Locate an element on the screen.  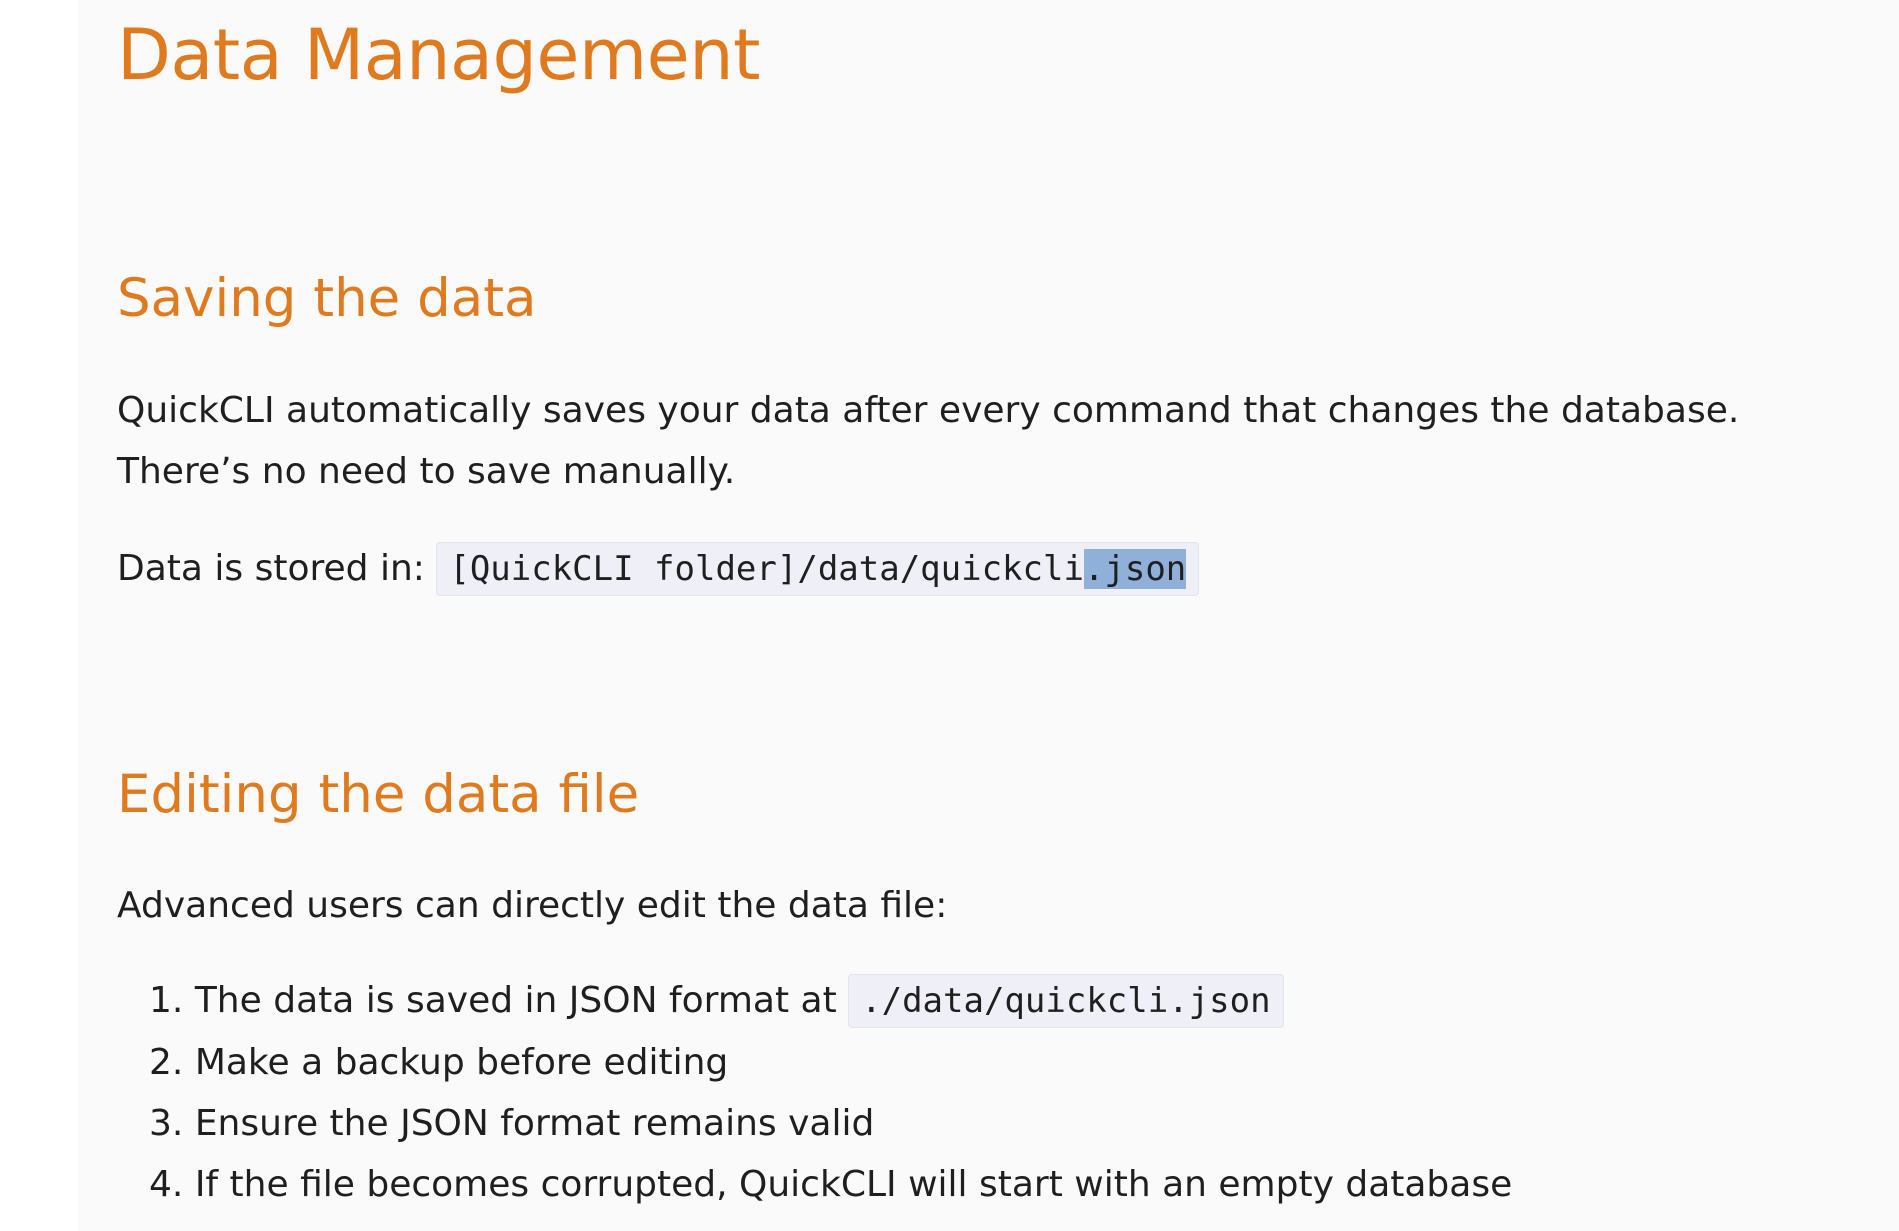
data-file-path-code: ./data/quickcli.json is located at coordinates (1066, 1001).